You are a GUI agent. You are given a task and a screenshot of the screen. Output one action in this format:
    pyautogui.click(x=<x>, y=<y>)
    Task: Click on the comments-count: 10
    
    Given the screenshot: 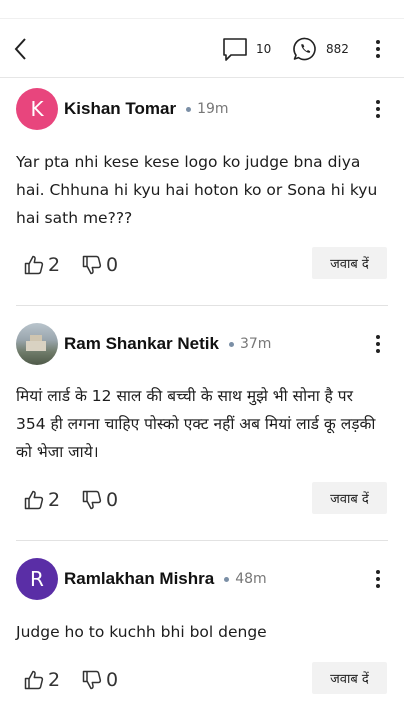 What is the action you would take?
    pyautogui.click(x=264, y=49)
    